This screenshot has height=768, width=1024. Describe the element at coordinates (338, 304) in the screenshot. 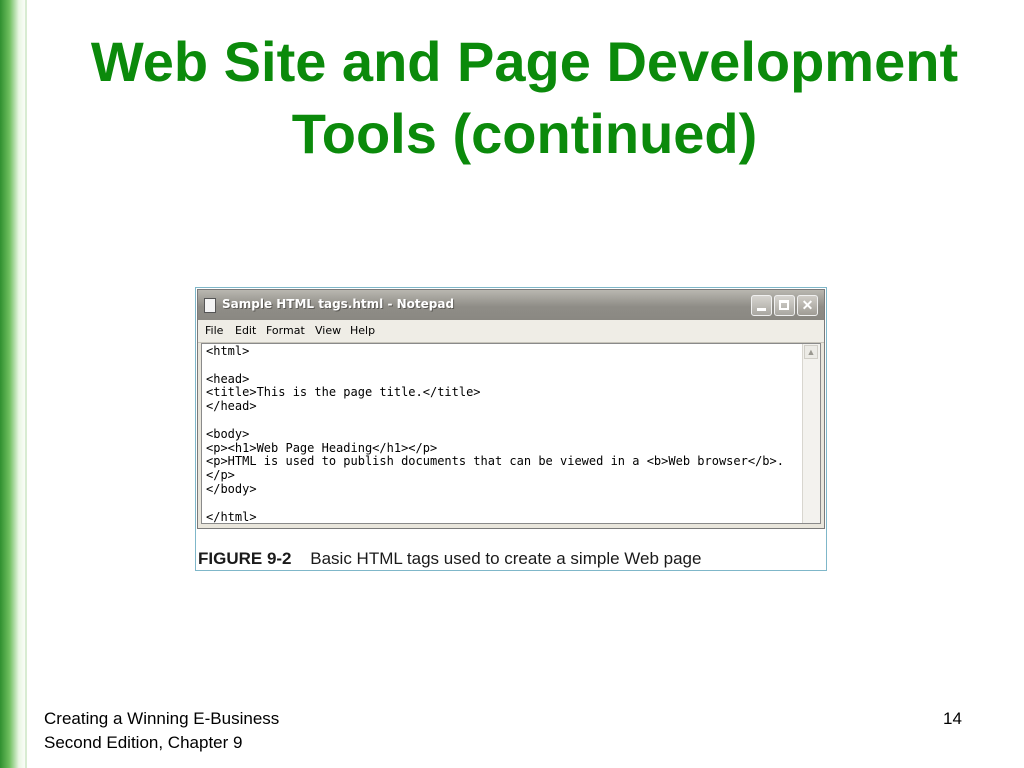

I see `window-title: Sample HTML tags.html - Notepad` at that location.